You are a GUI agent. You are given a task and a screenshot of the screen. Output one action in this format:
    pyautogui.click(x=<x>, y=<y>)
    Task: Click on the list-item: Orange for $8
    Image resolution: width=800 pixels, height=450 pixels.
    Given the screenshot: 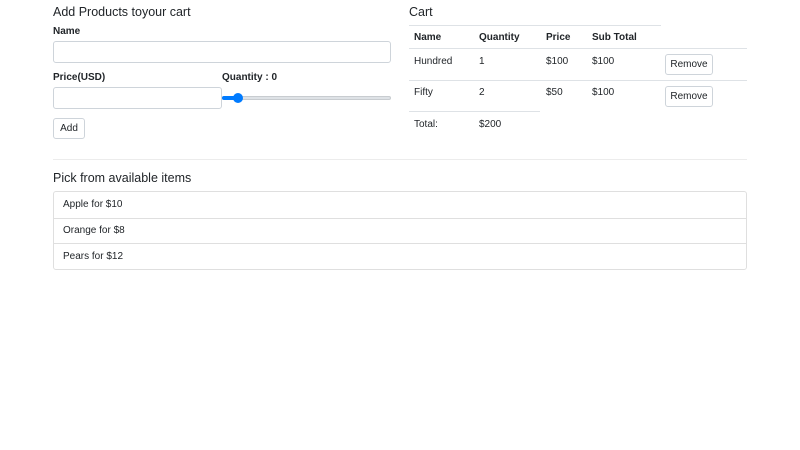 What is the action you would take?
    pyautogui.click(x=400, y=230)
    